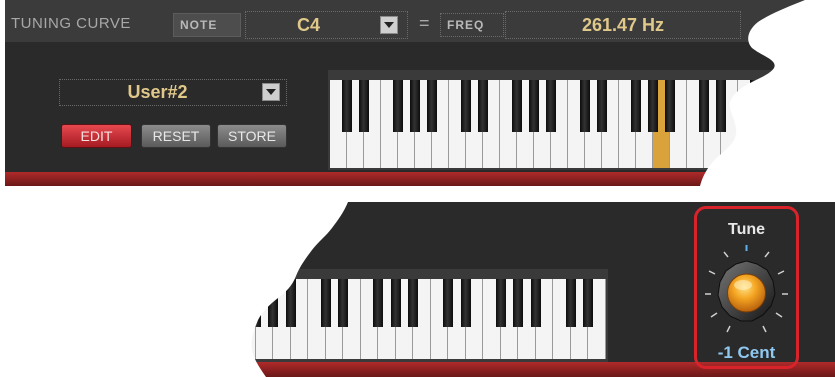 Image resolution: width=835 pixels, height=377 pixels. I want to click on tune-label: Tune, so click(746, 229).